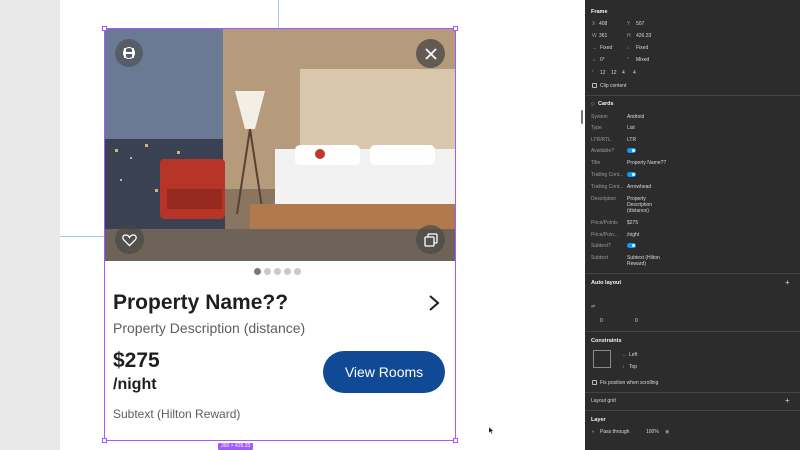 This screenshot has width=800, height=450. I want to click on auto-layout-title: Auto layout, so click(606, 283).